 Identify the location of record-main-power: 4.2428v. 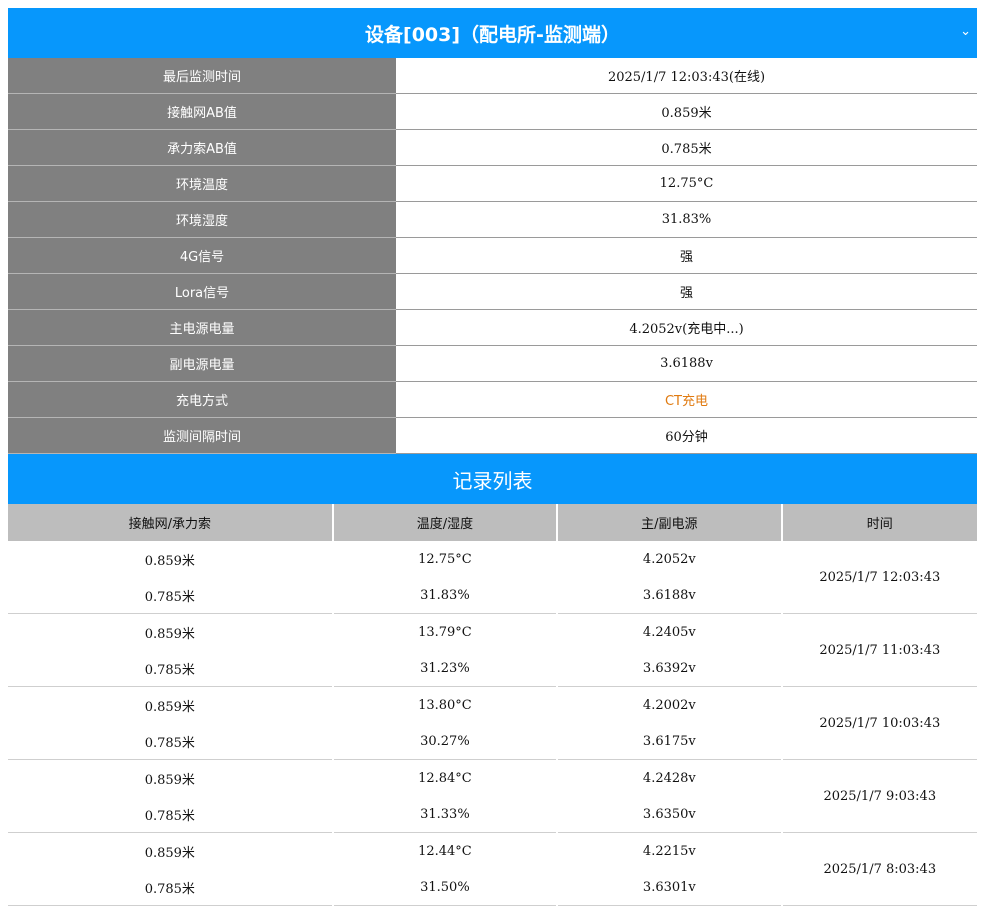
(669, 778).